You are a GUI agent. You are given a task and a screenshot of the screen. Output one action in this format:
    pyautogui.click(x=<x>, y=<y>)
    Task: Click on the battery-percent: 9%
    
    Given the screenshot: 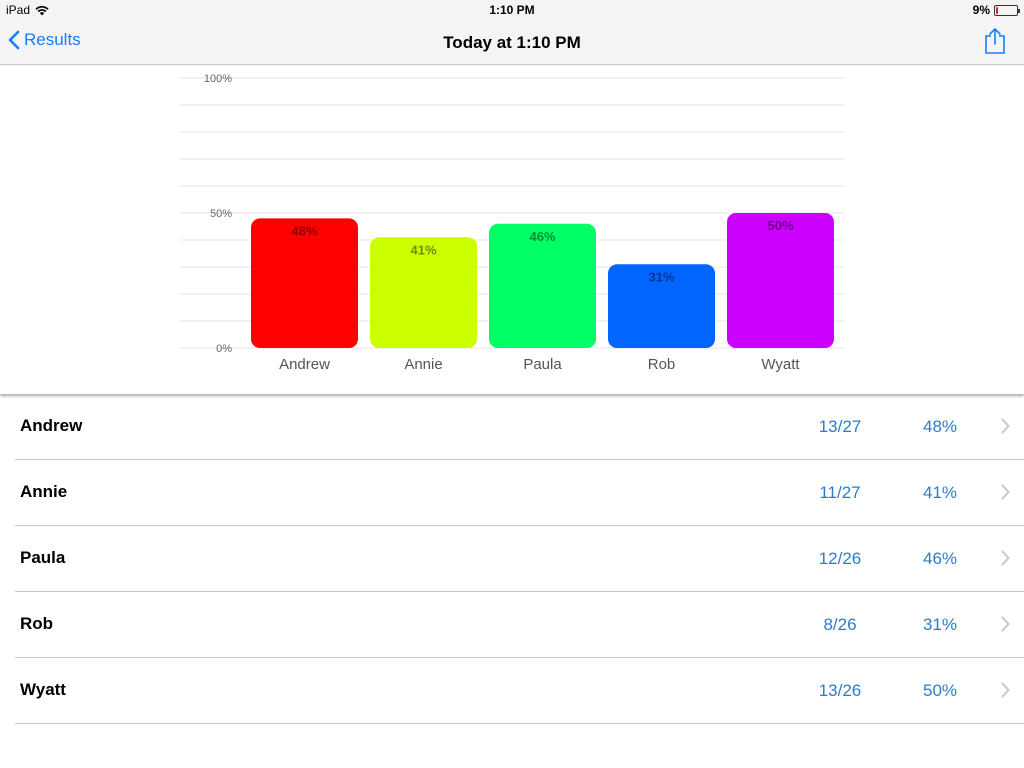 What is the action you would take?
    pyautogui.click(x=981, y=10)
    